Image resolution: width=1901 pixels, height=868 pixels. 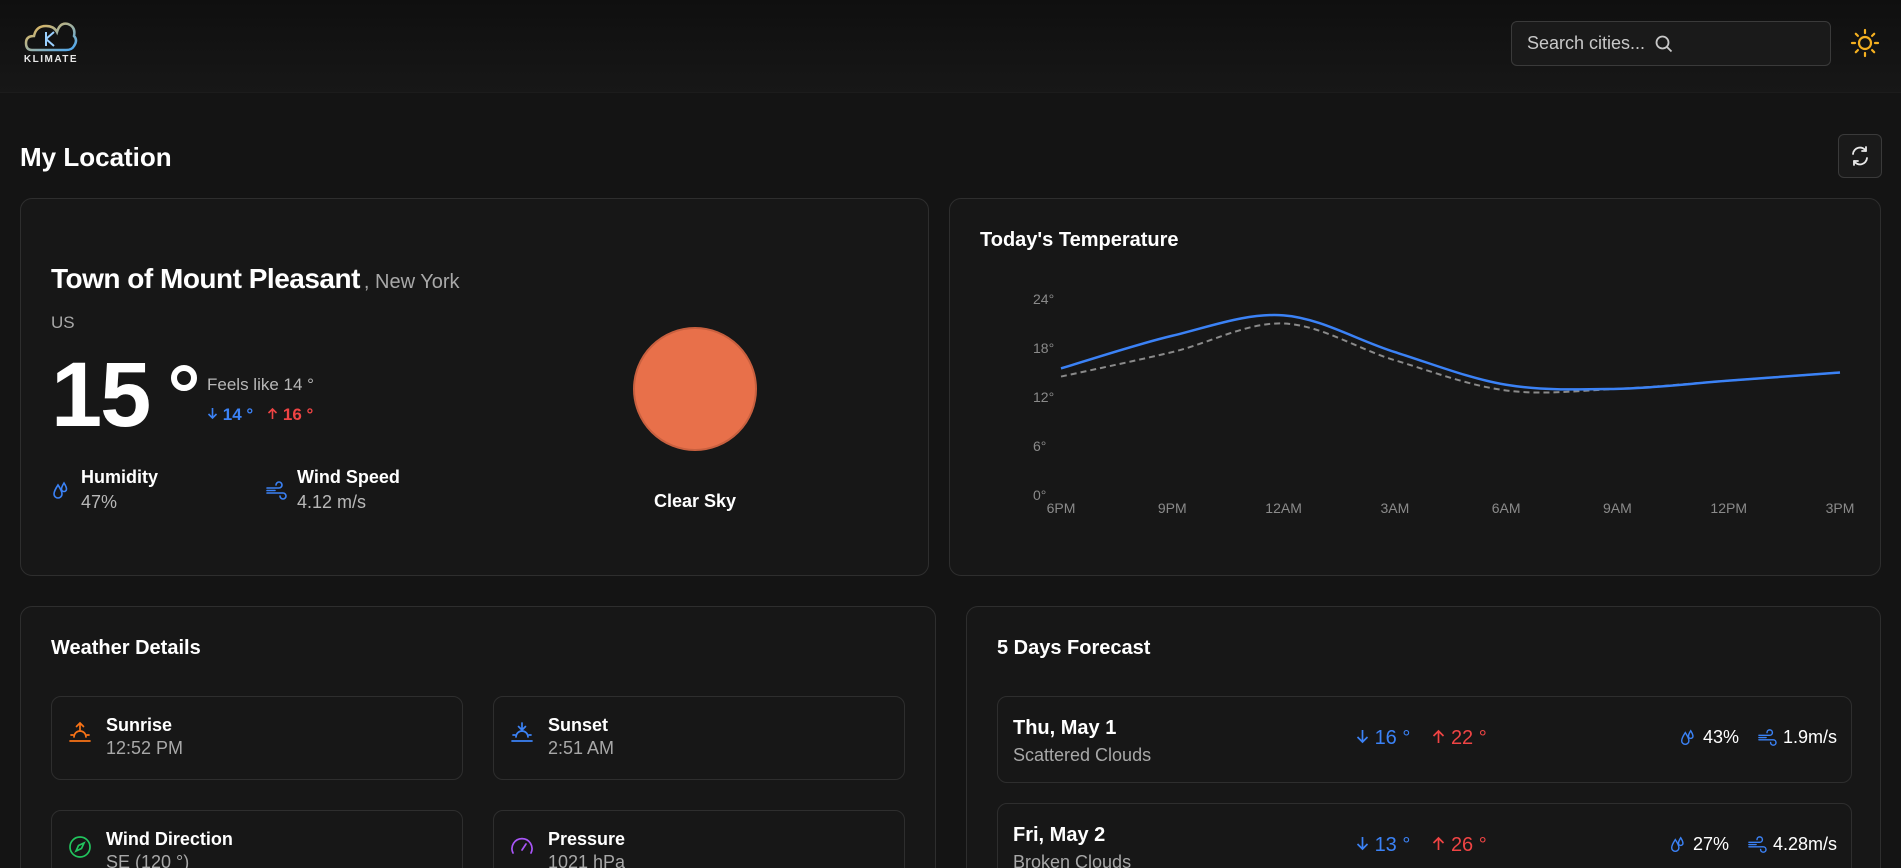 I want to click on forecast-temps: 13 ° 26 °, so click(x=1421, y=845).